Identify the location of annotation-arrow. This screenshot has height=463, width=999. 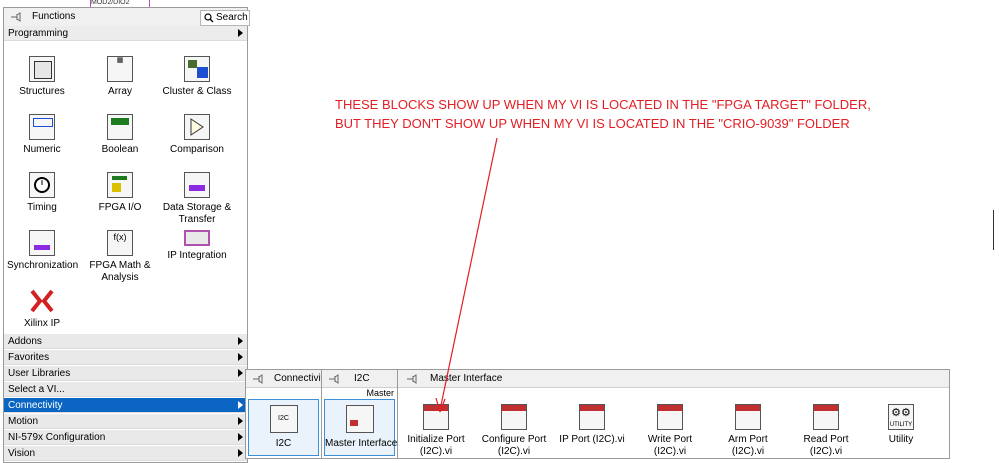
(466, 275).